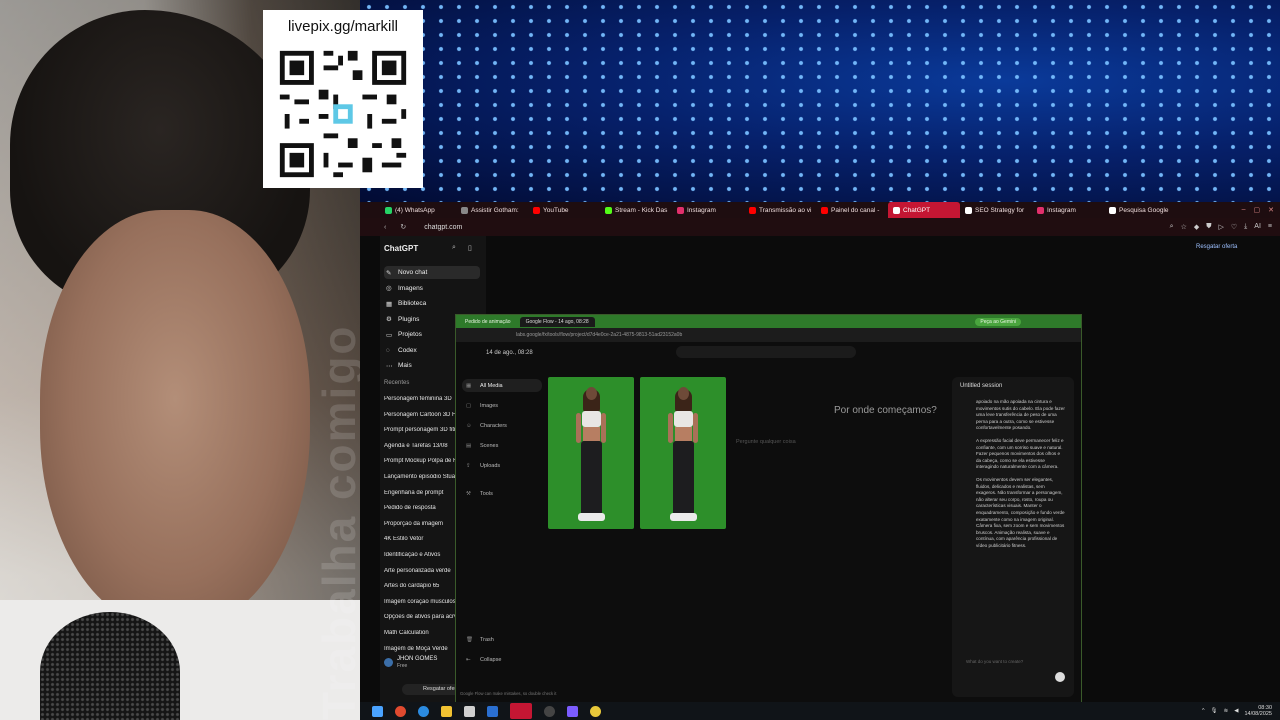 This screenshot has height=720, width=1280. What do you see at coordinates (521, 711) in the screenshot?
I see `active-app-icon` at bounding box center [521, 711].